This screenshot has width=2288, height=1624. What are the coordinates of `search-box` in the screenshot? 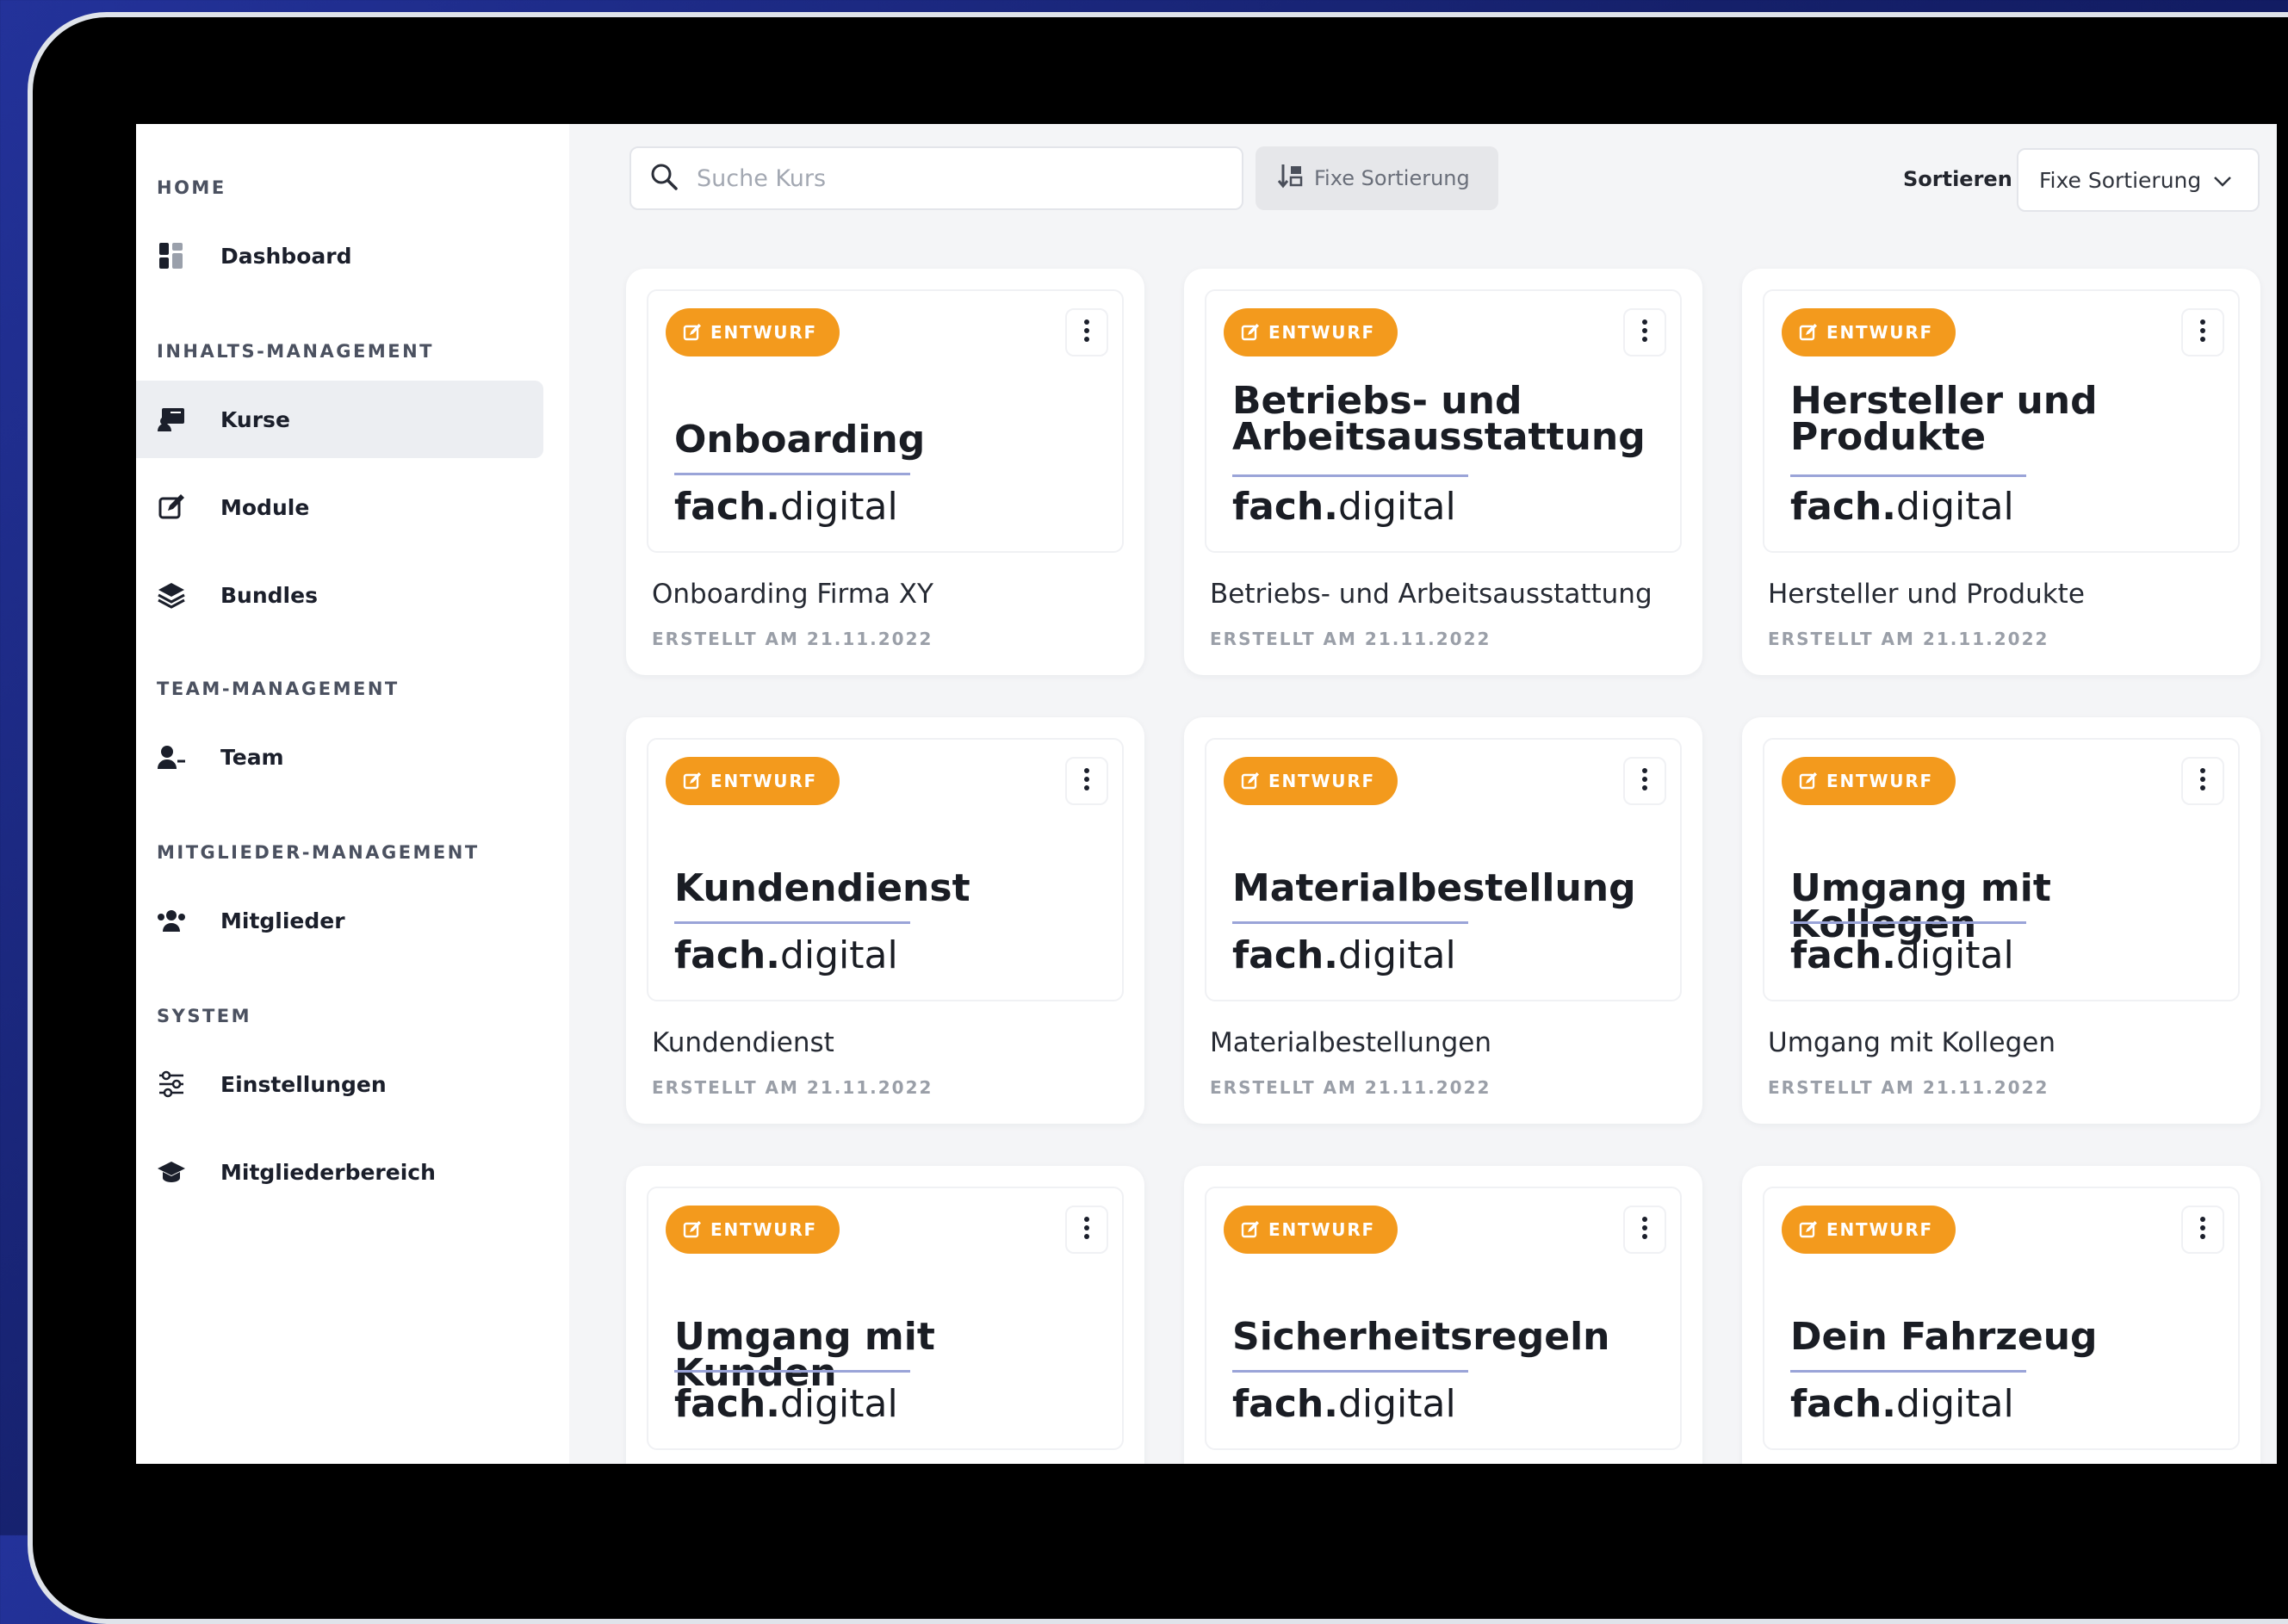 It's located at (936, 178).